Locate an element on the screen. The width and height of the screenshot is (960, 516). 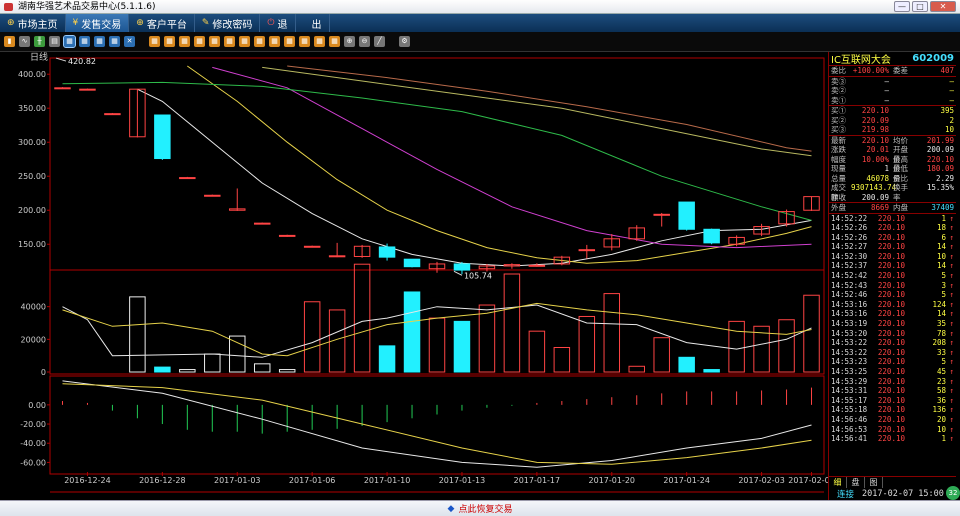
window-titlebar: 湖南华强艺术品交易中心(5.1.1.6) — □ ✕ is located at coordinates (480, 7).